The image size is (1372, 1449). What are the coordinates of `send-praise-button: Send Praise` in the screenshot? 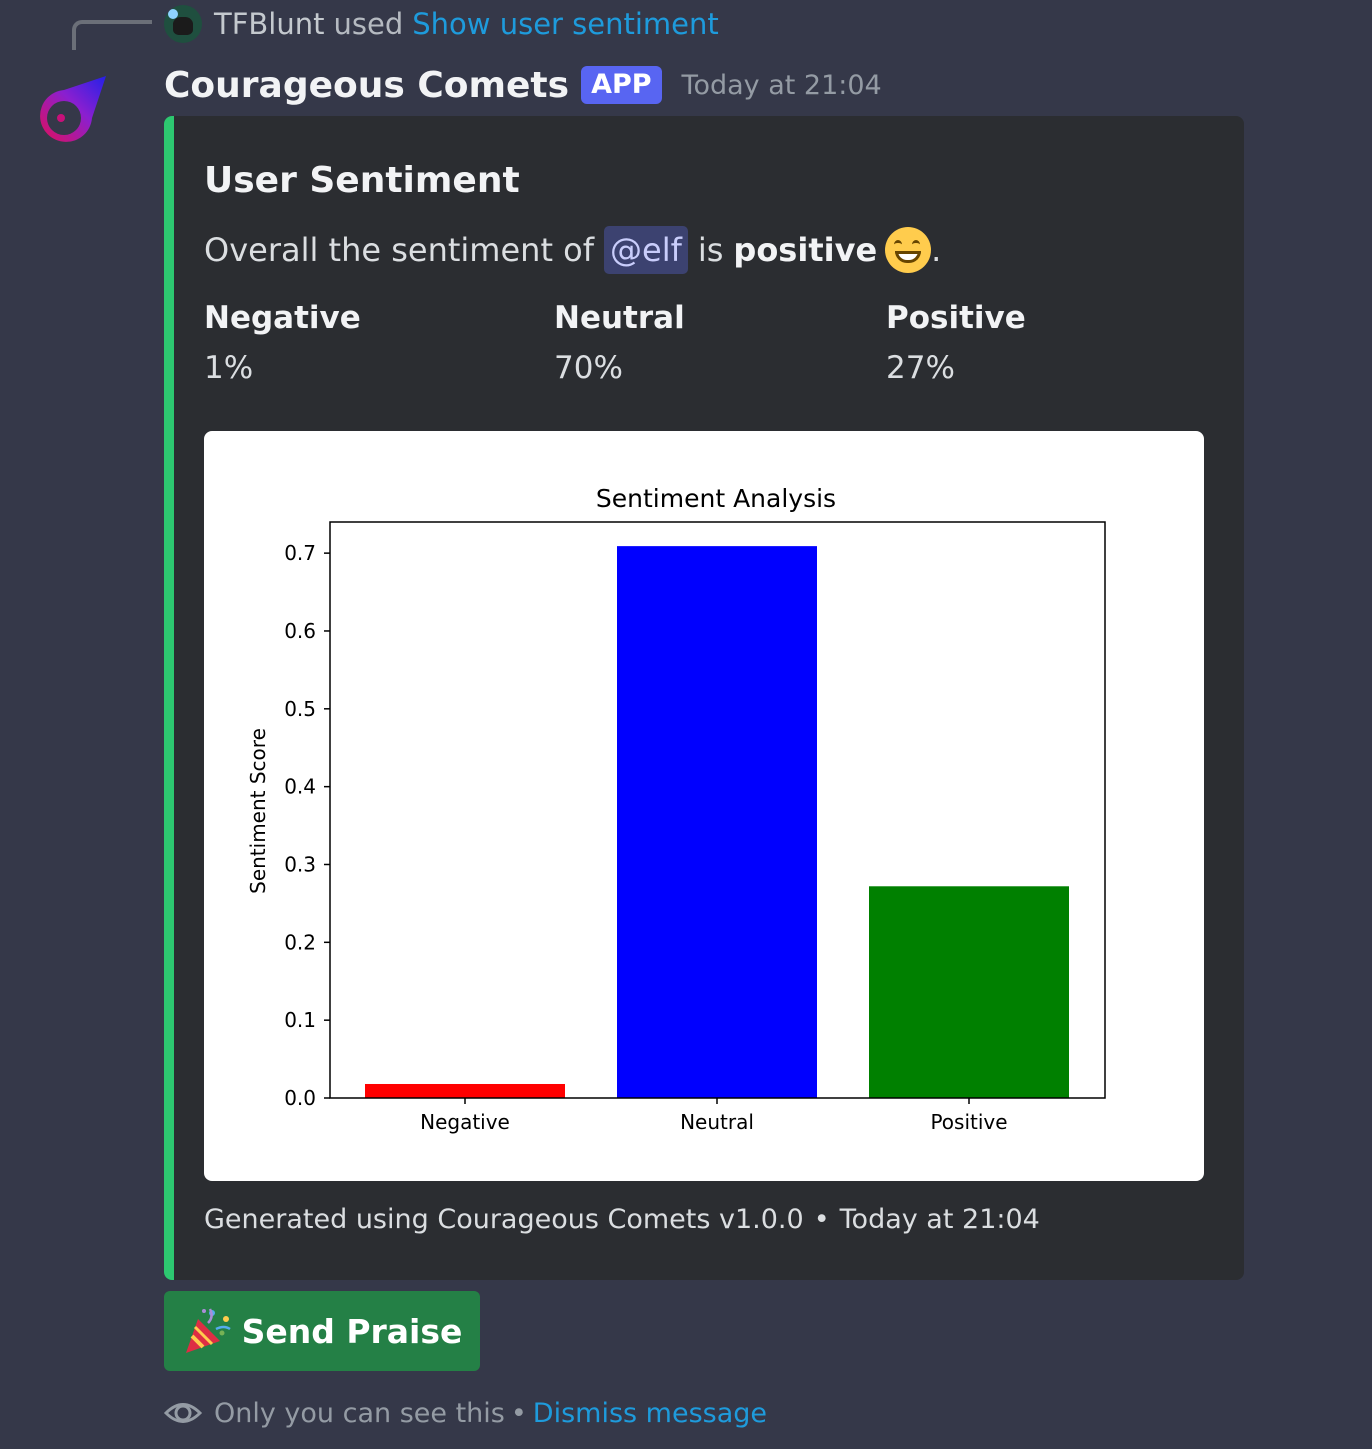 It's located at (322, 1331).